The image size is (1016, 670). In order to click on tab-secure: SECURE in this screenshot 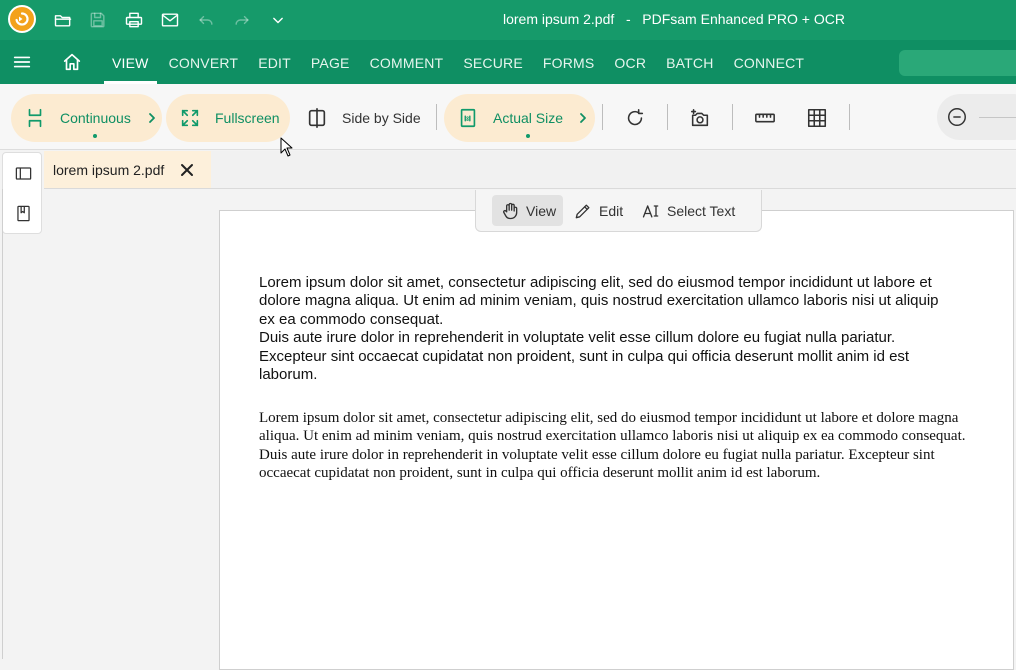, I will do `click(493, 62)`.